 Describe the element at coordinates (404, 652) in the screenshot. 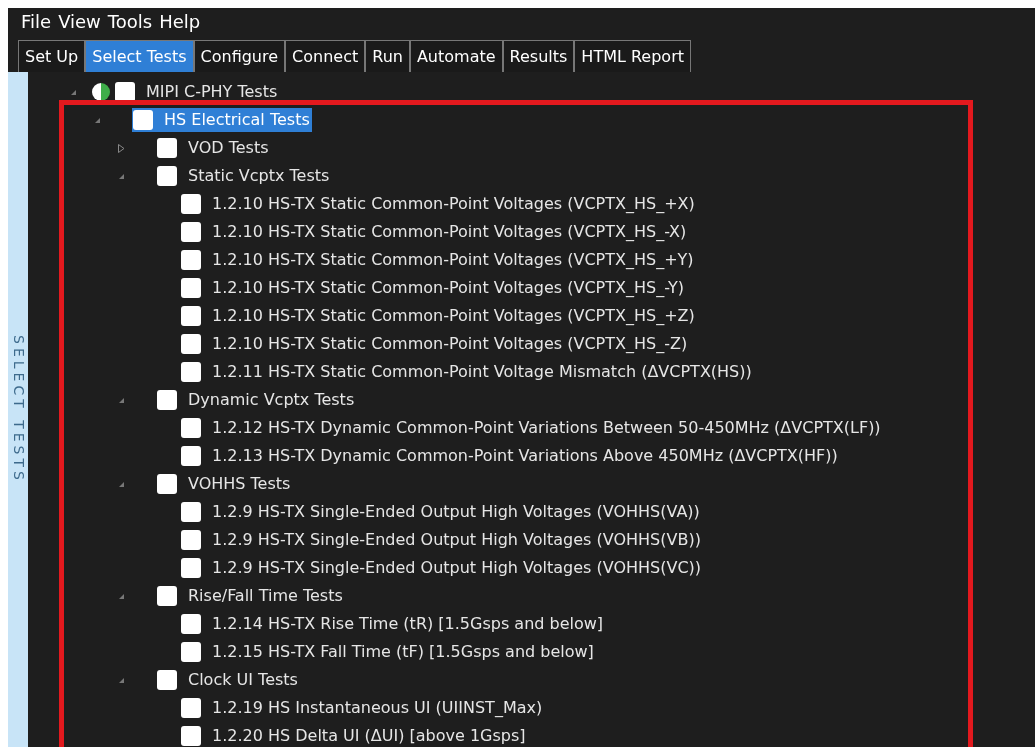

I see `tree-item-label: 1.2.15 HS-TX Fall Time (tF) [1.5Gsps and below]` at that location.